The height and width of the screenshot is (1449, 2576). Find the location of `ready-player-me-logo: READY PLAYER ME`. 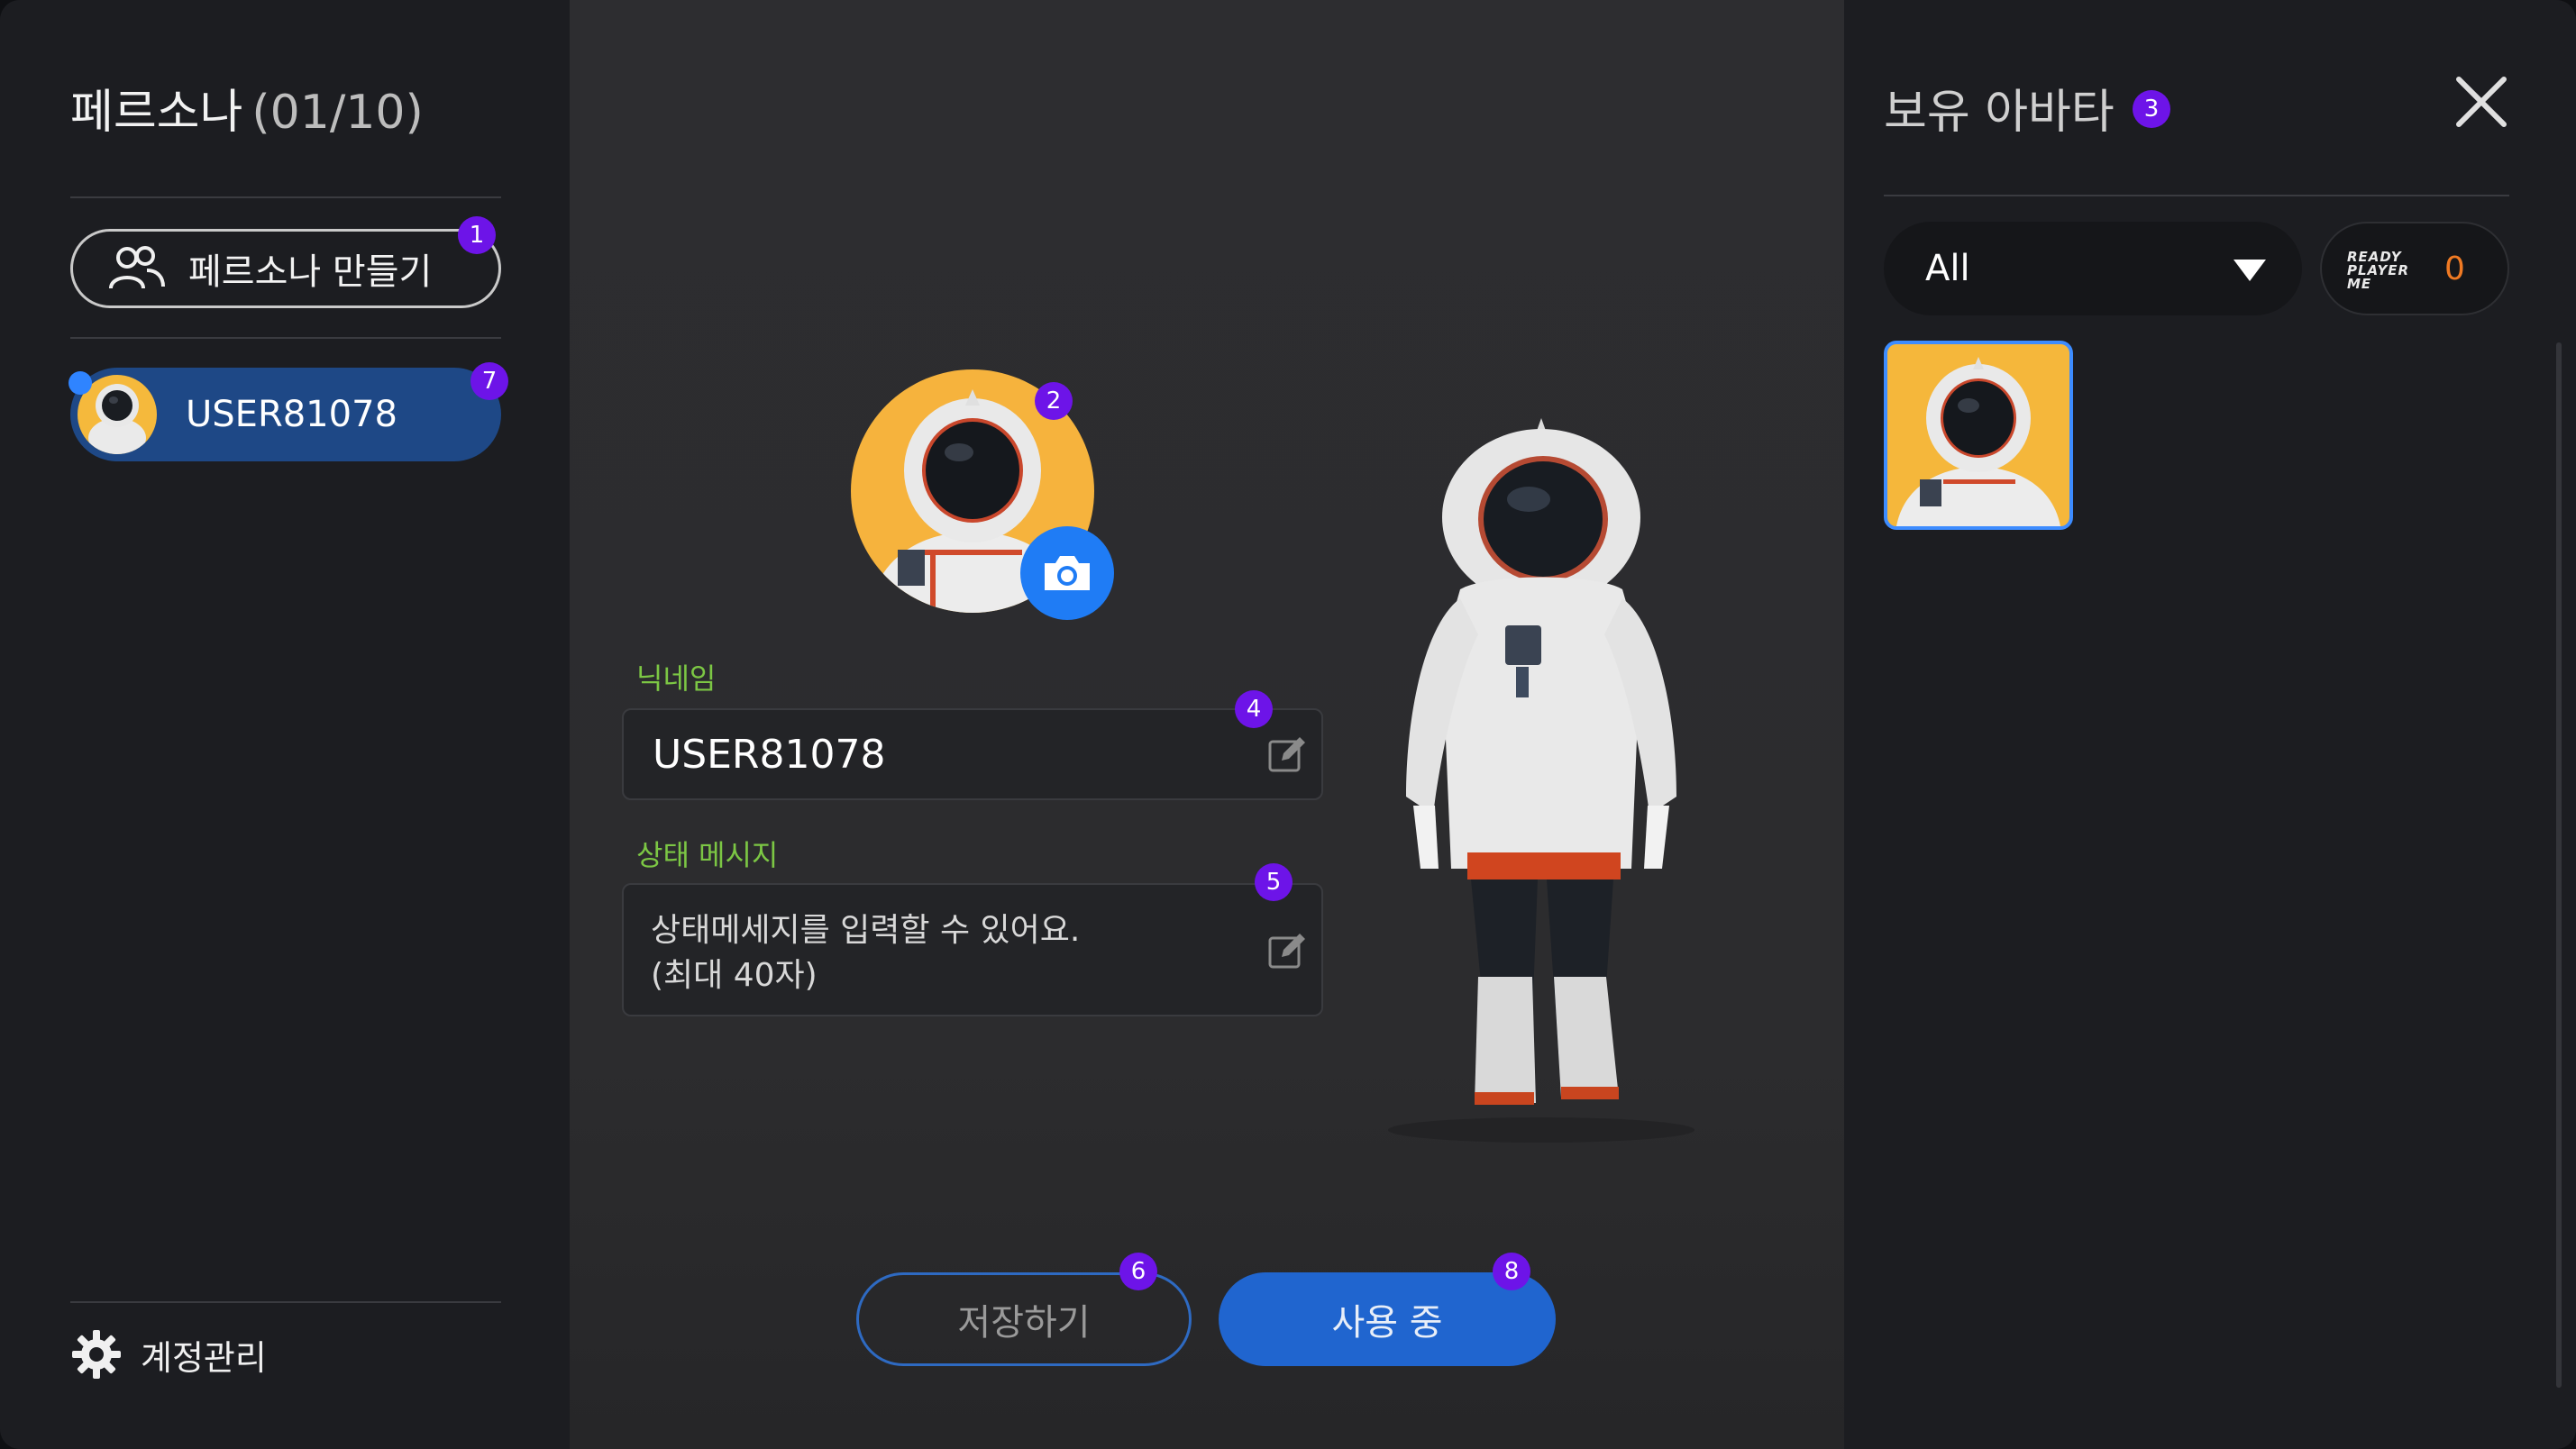

ready-player-me-logo: READY PLAYER ME is located at coordinates (2378, 270).